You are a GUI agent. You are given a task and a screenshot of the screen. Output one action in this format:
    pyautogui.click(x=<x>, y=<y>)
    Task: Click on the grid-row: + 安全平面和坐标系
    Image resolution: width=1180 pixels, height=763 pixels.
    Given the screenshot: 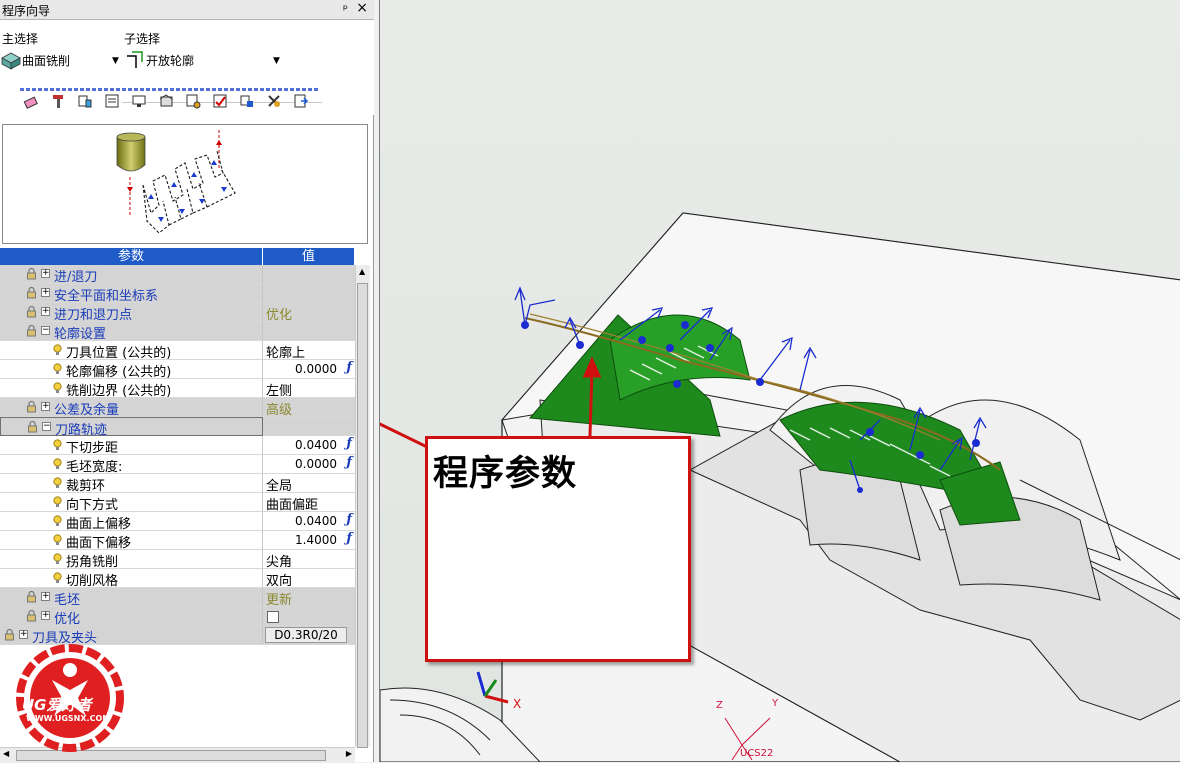 What is the action you would take?
    pyautogui.click(x=177, y=294)
    